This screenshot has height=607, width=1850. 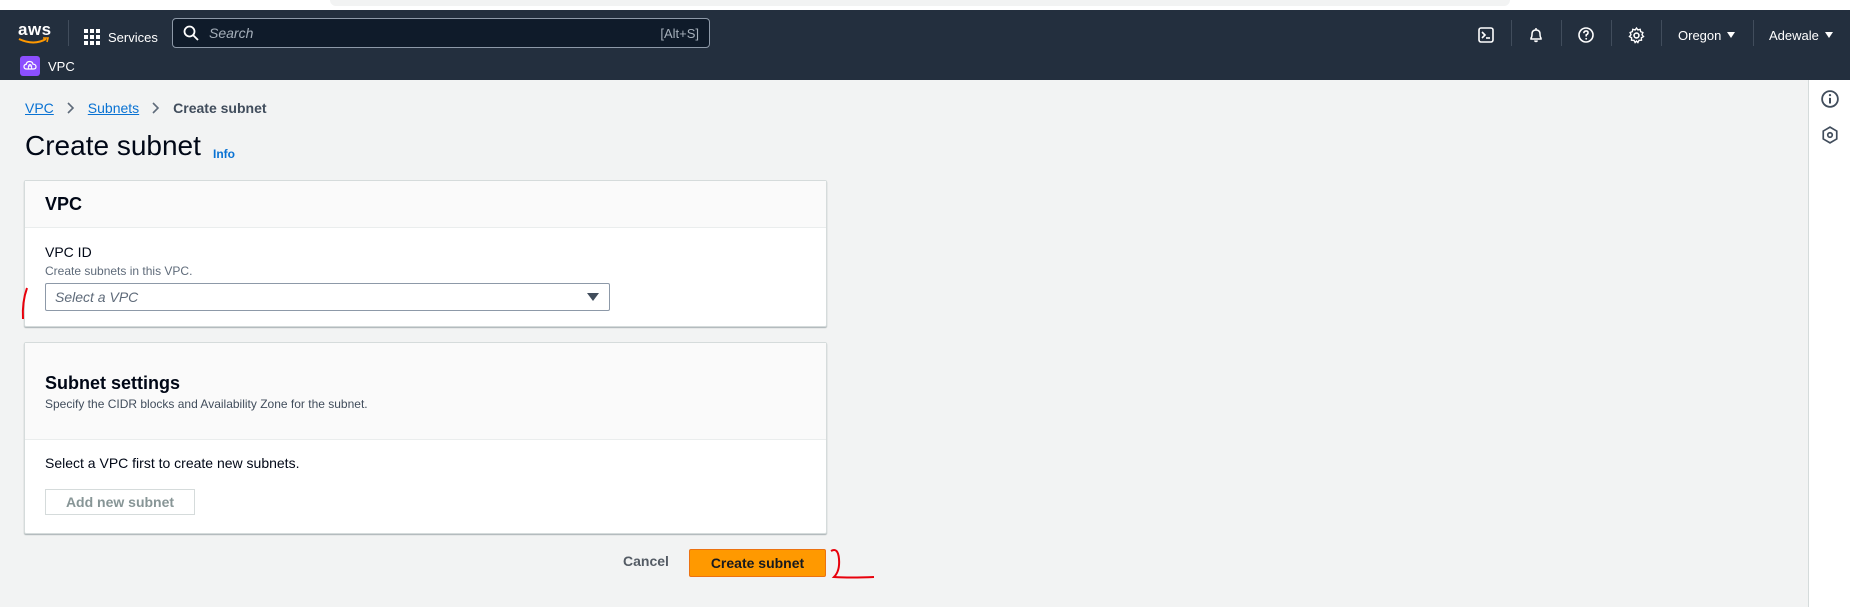 What do you see at coordinates (64, 204) in the screenshot?
I see `vpc-panel-heading: VPC` at bounding box center [64, 204].